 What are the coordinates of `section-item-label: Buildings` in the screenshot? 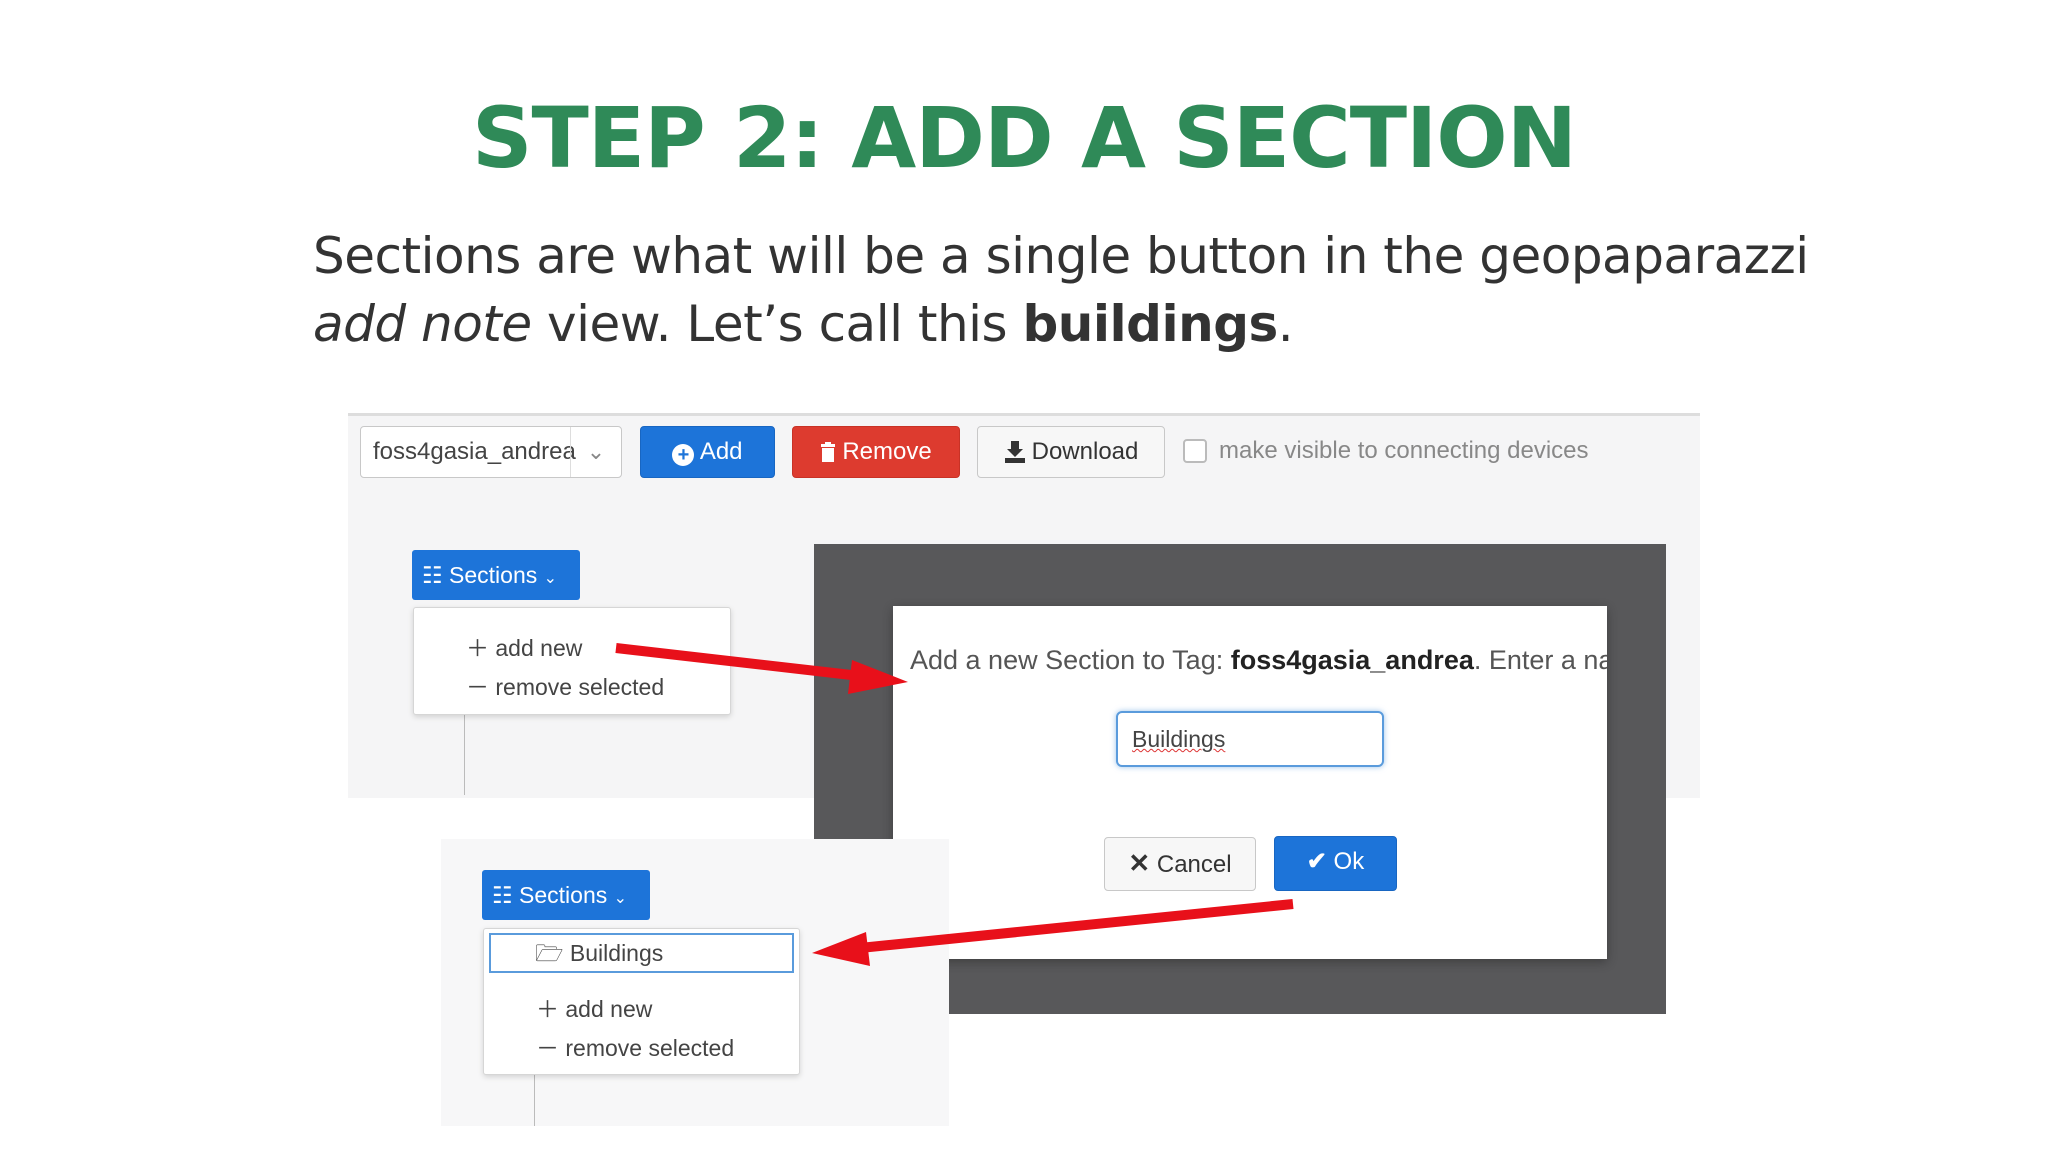 It's located at (616, 953).